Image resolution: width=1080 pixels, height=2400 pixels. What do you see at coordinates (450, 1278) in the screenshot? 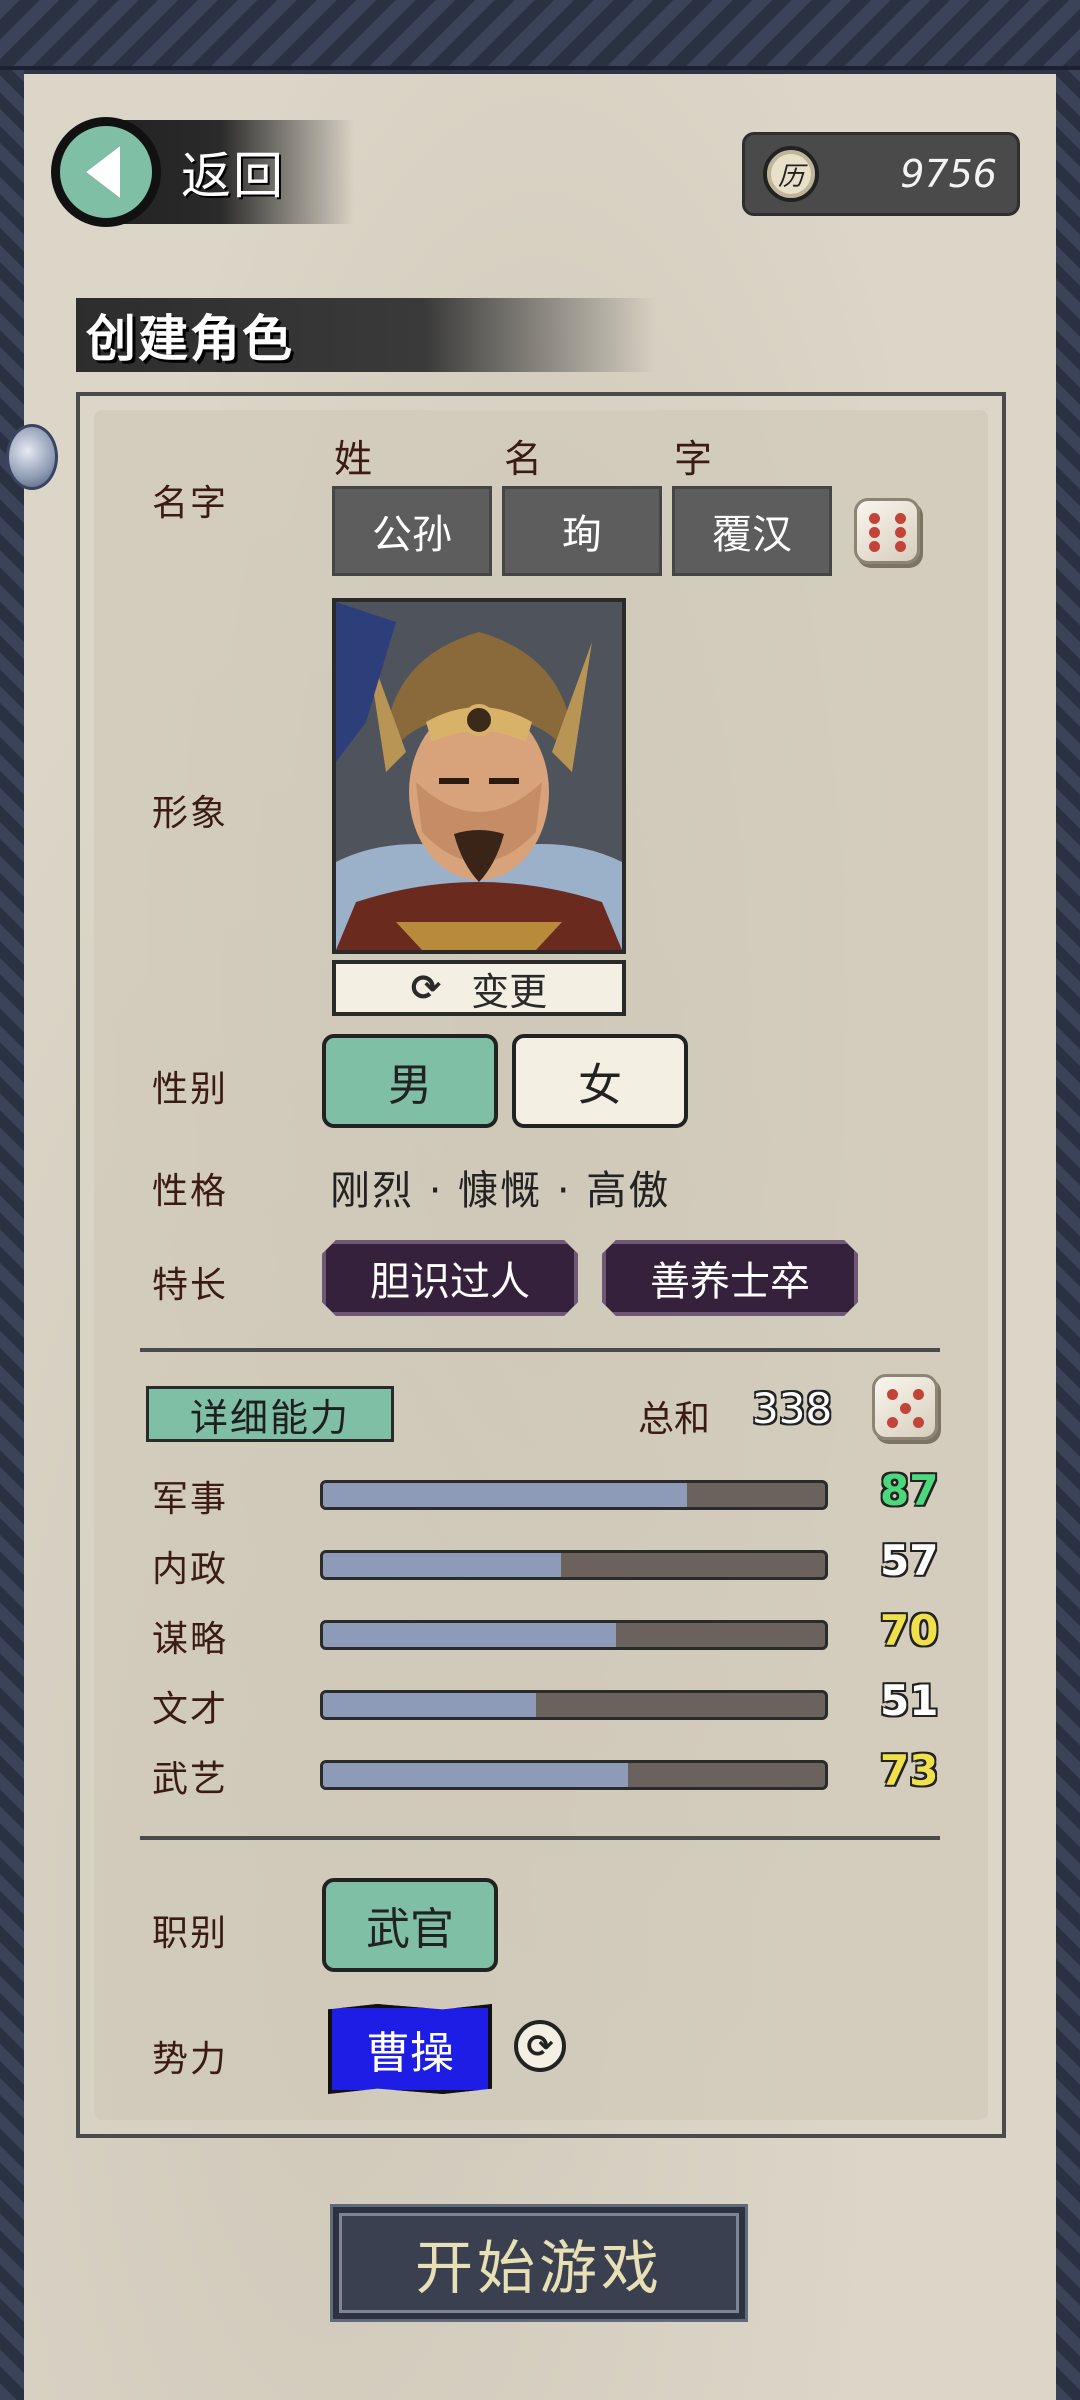
I see `specialty-item: 胆识过人` at bounding box center [450, 1278].